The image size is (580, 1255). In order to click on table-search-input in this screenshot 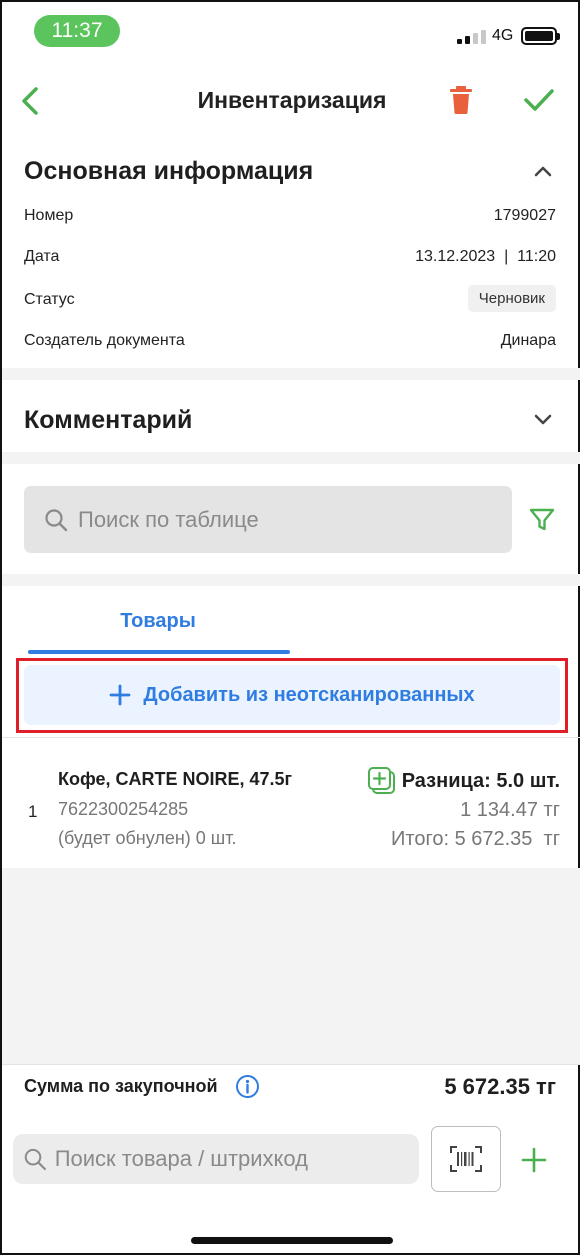, I will do `click(278, 519)`.